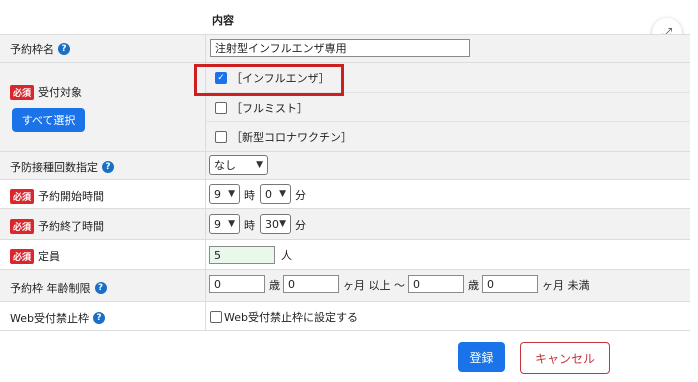 Image resolution: width=698 pixels, height=382 pixels. I want to click on dose-value: なし, so click(225, 165).